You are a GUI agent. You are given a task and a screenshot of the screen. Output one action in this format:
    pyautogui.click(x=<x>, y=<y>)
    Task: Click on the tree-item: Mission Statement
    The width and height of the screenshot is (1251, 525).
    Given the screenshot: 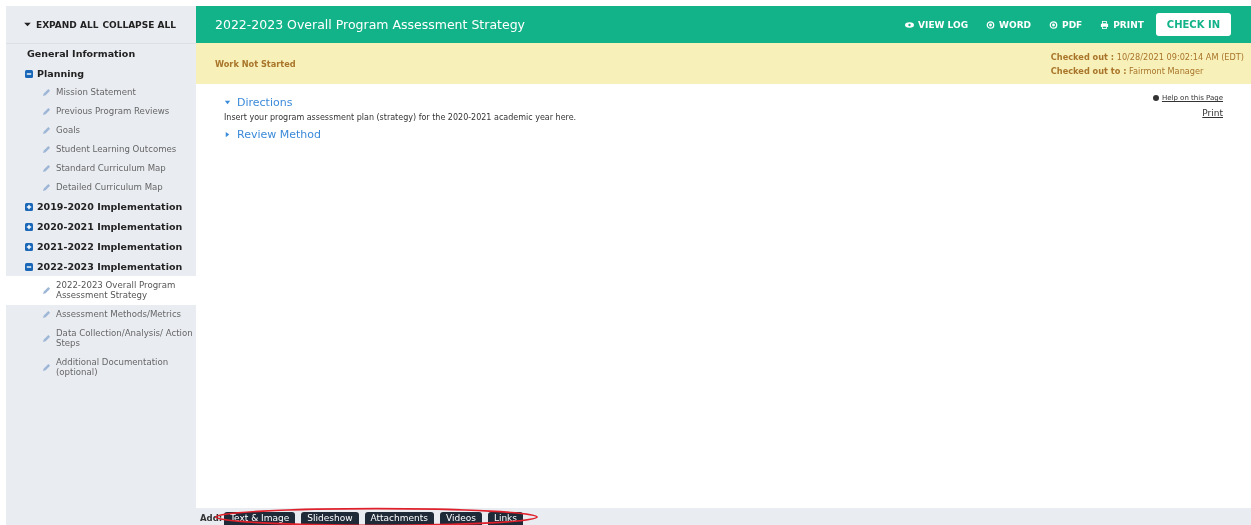 What is the action you would take?
    pyautogui.click(x=101, y=92)
    